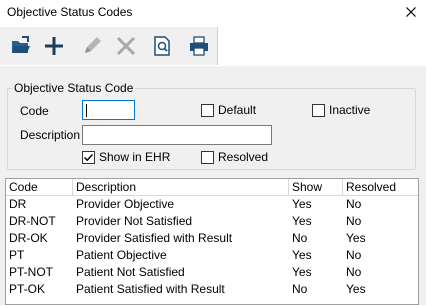 This screenshot has height=305, width=426. Describe the element at coordinates (212, 272) in the screenshot. I see `table-row: PT-NOT Patient Not Satisfied Yes No` at that location.